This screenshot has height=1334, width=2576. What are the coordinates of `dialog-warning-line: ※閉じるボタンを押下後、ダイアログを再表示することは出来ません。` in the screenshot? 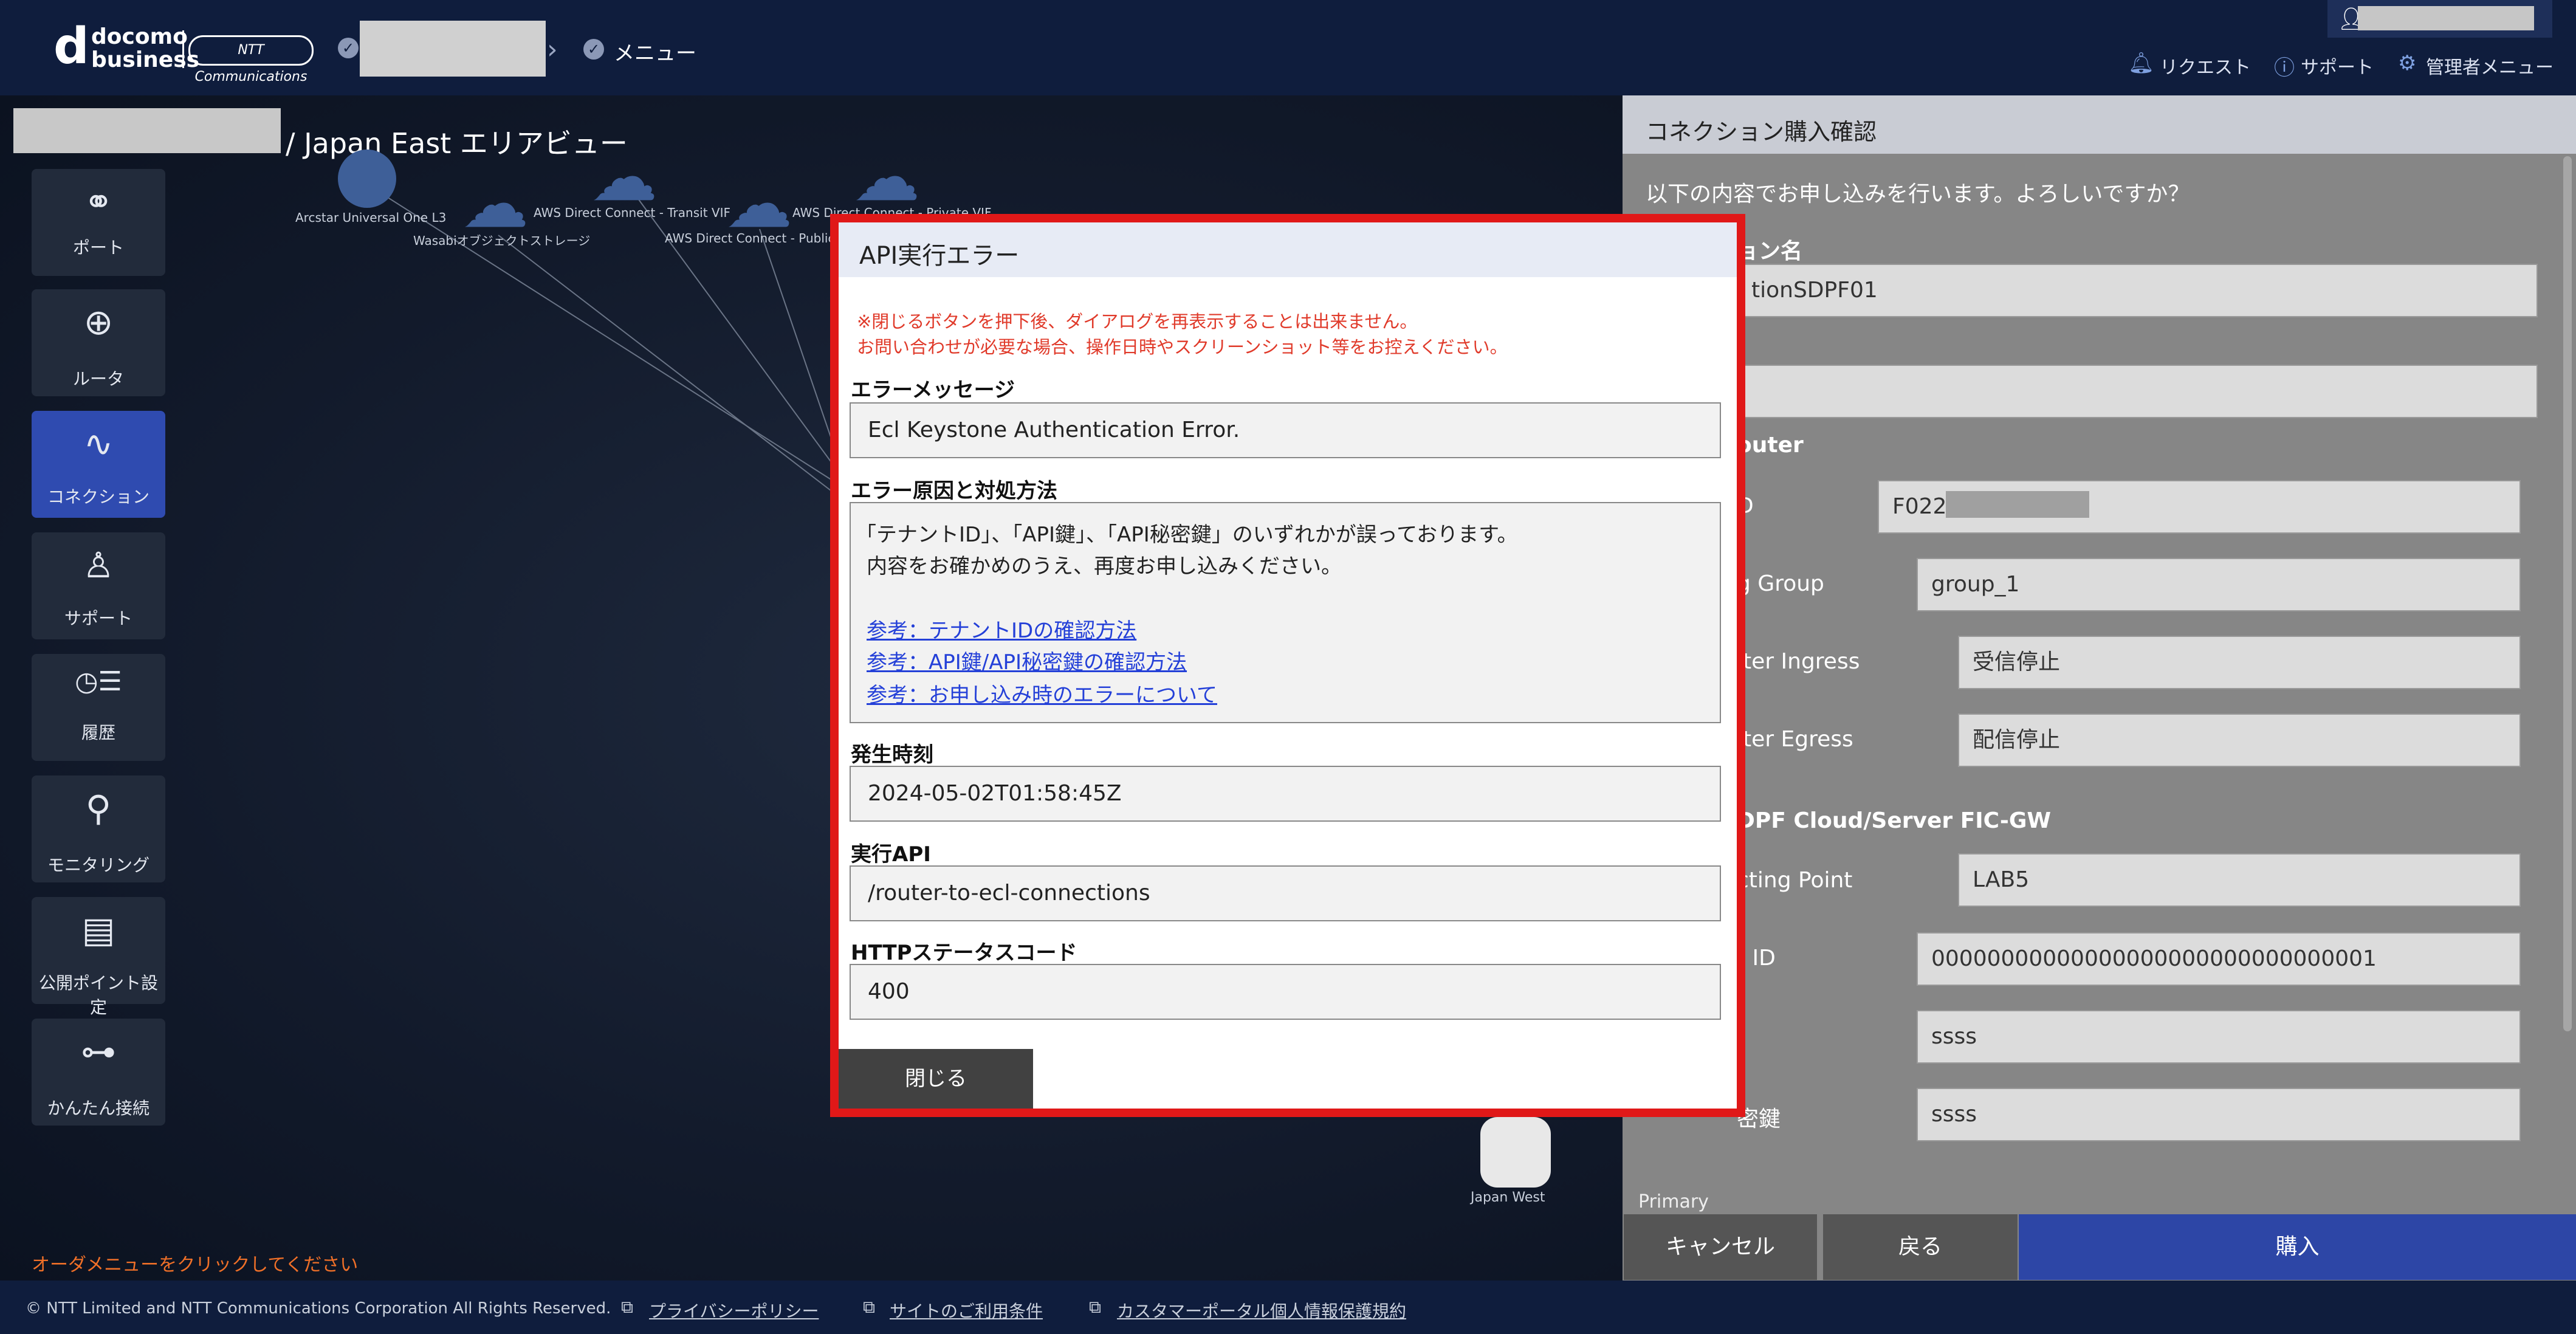 It's located at (1137, 321).